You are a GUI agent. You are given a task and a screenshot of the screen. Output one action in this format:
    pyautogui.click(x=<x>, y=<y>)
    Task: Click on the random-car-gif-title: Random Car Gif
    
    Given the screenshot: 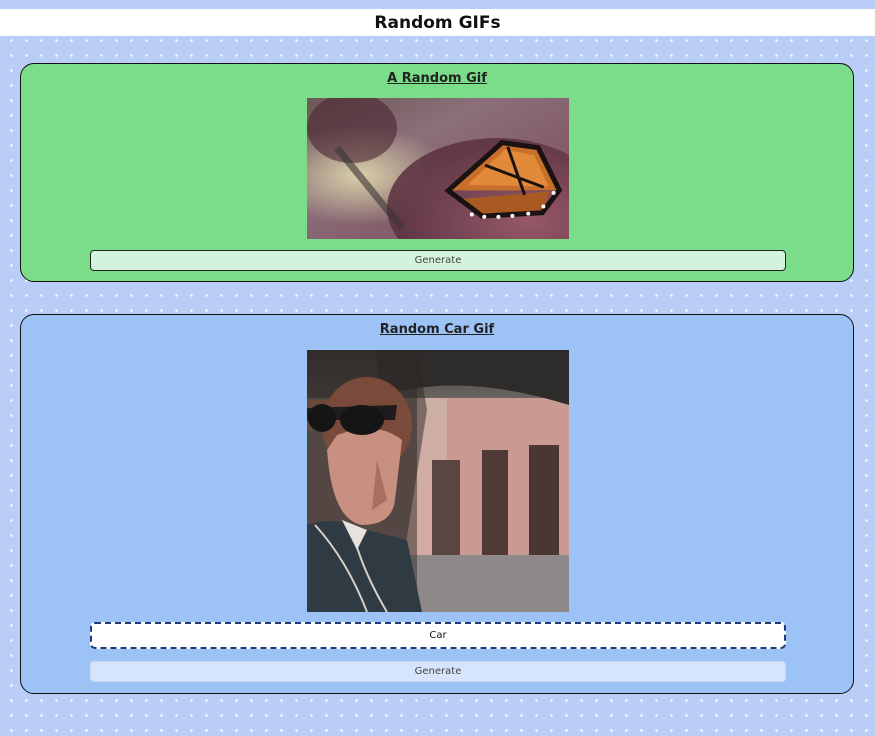 What is the action you would take?
    pyautogui.click(x=437, y=329)
    